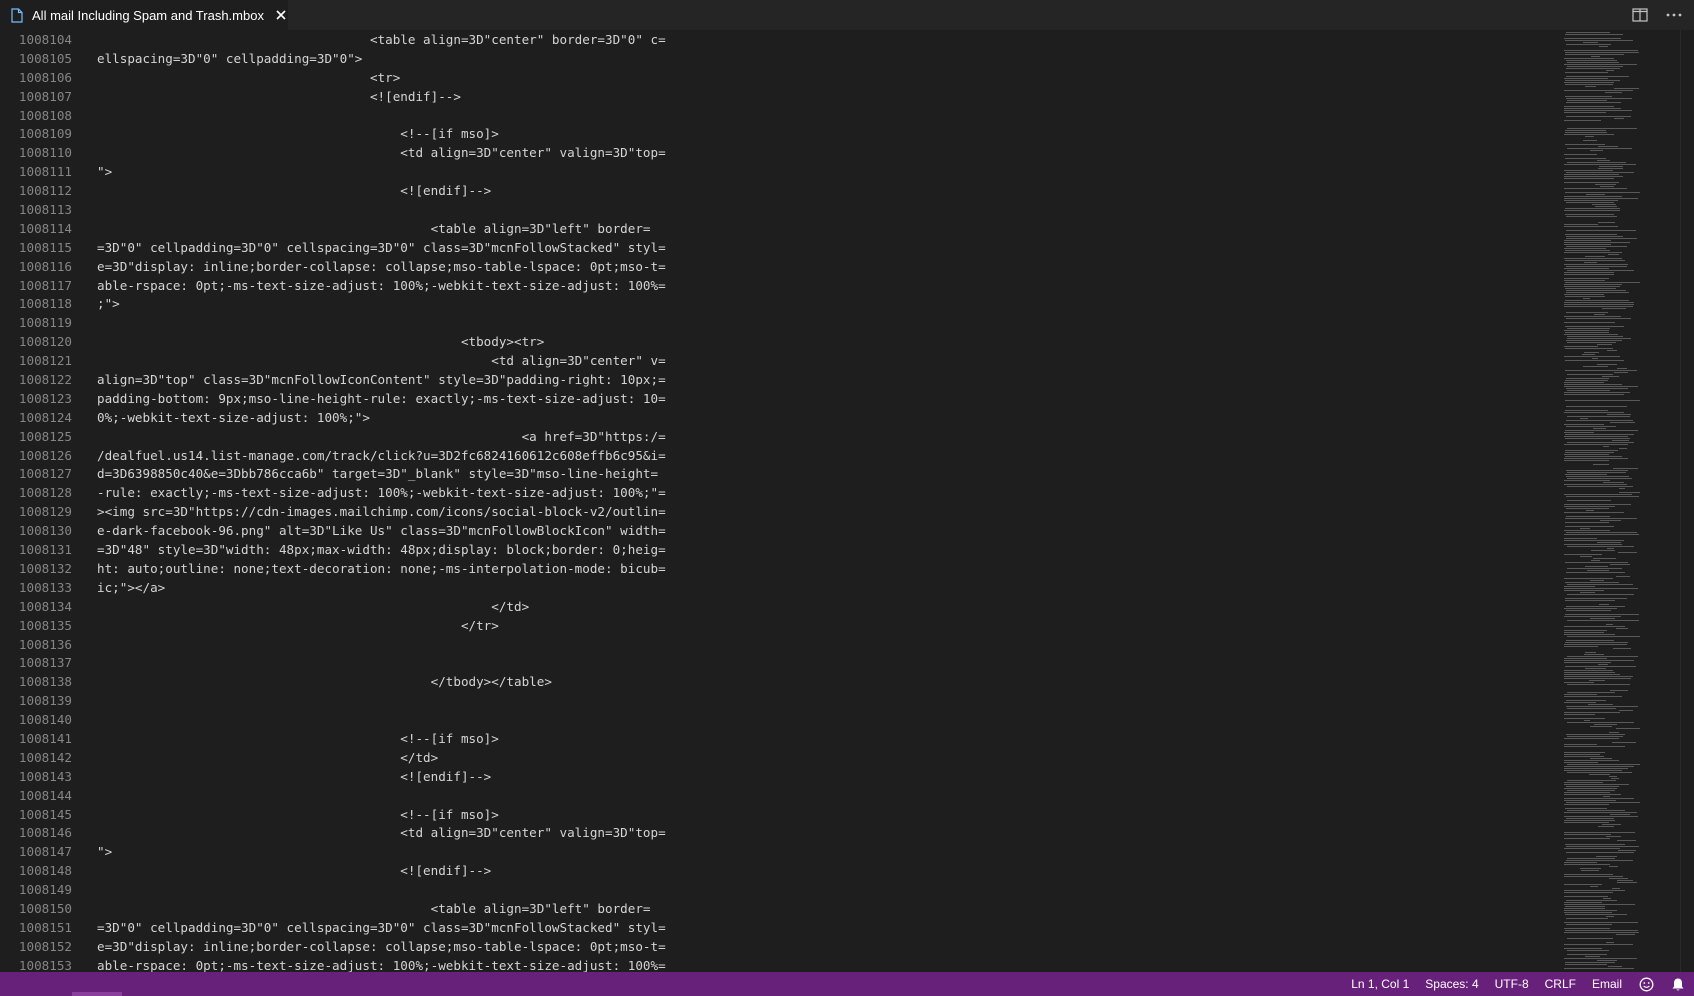 The image size is (1694, 996). What do you see at coordinates (1678, 984) in the screenshot?
I see `bell-icon` at bounding box center [1678, 984].